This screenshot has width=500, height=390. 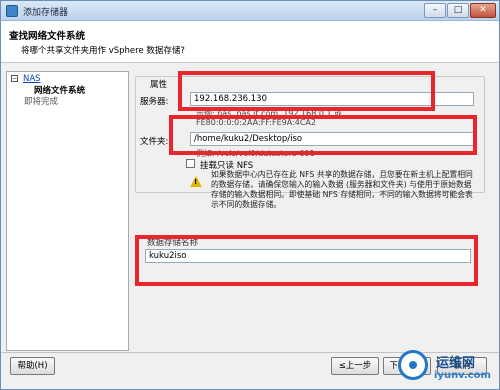 I want to click on highlight-box-datastore-name, so click(x=306, y=260).